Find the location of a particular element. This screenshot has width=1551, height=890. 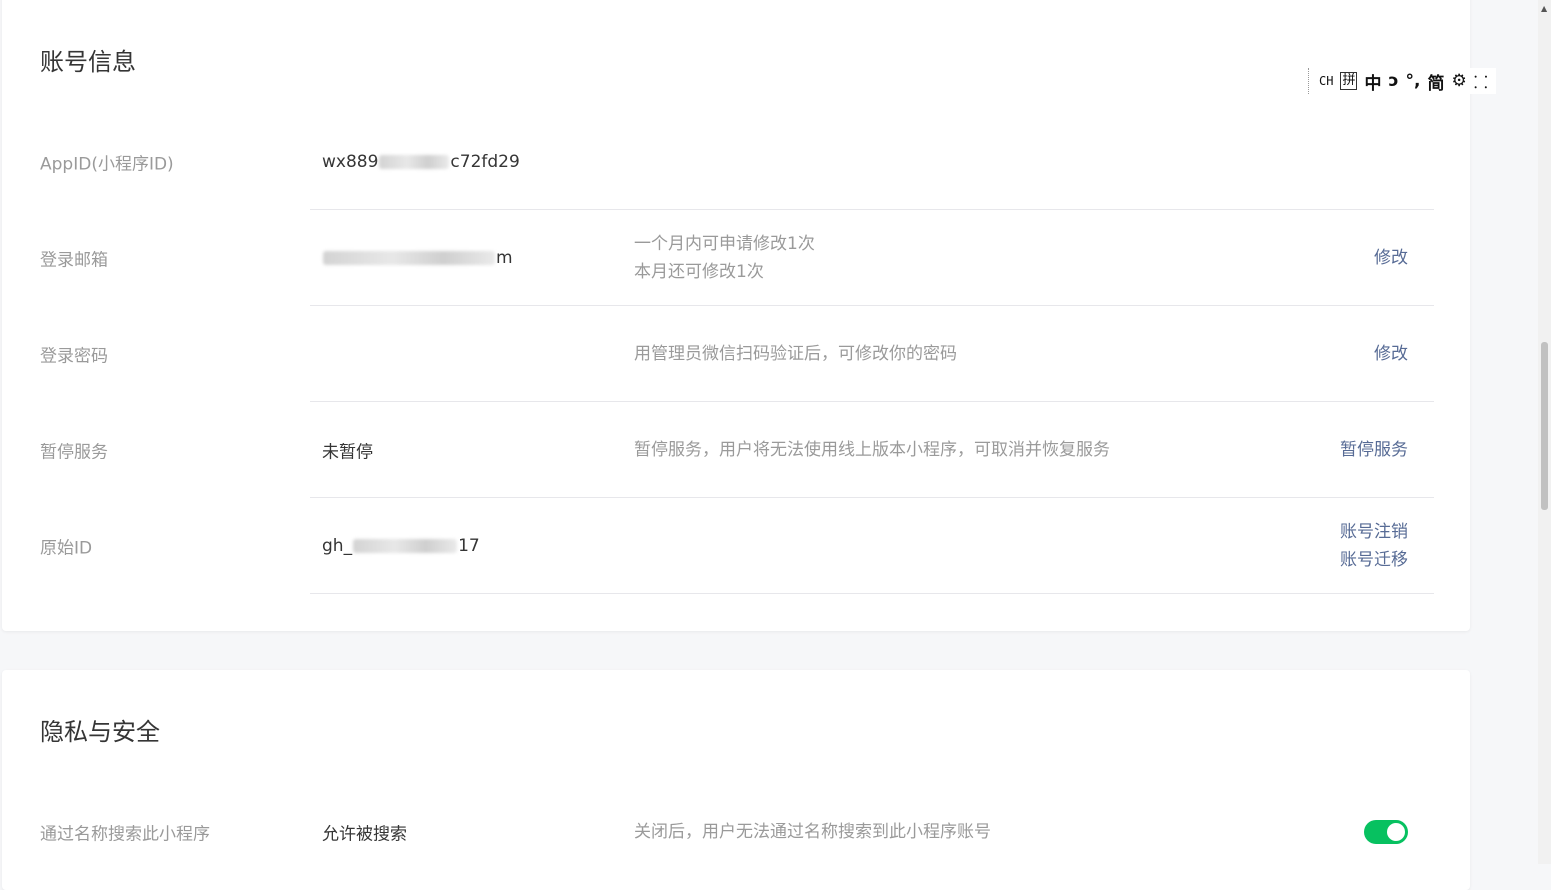

section-title-privacy: 隐私与安全 is located at coordinates (100, 732).